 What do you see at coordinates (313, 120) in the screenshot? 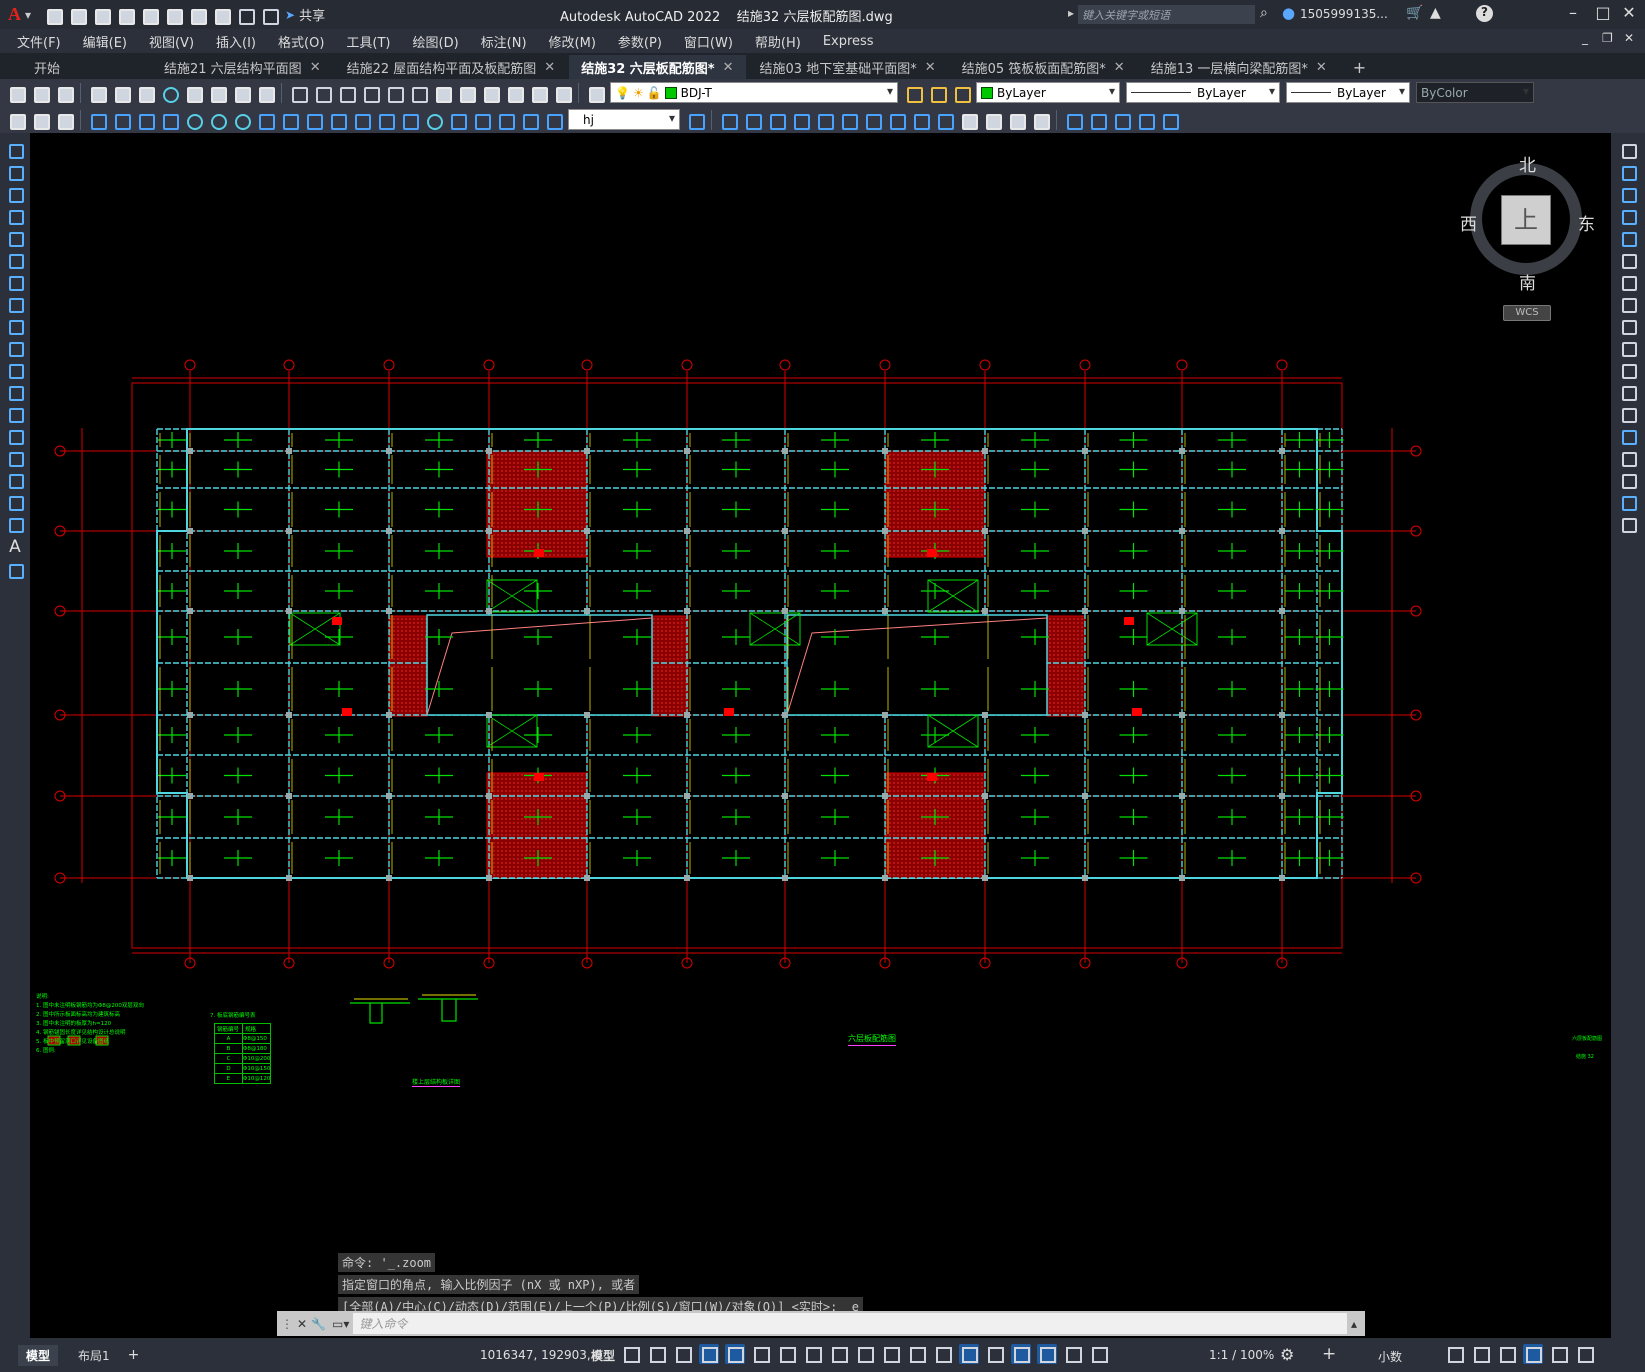
I see `dim-baseline-icon` at bounding box center [313, 120].